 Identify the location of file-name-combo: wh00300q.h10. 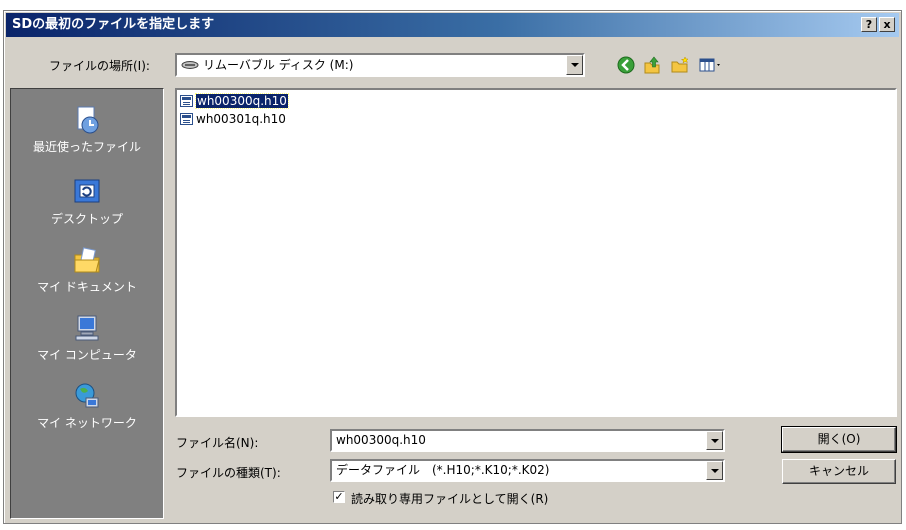
(527, 440).